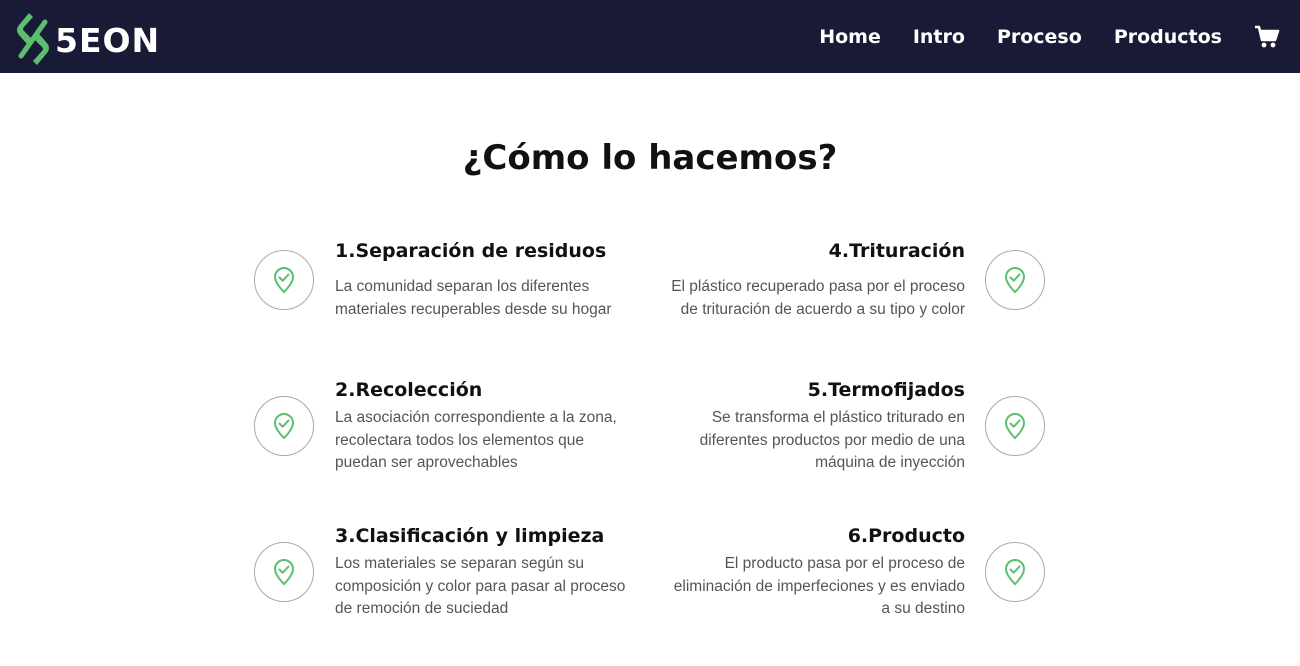 This screenshot has width=1300, height=666. What do you see at coordinates (1039, 37) in the screenshot?
I see `nav-proceso-link: Proceso` at bounding box center [1039, 37].